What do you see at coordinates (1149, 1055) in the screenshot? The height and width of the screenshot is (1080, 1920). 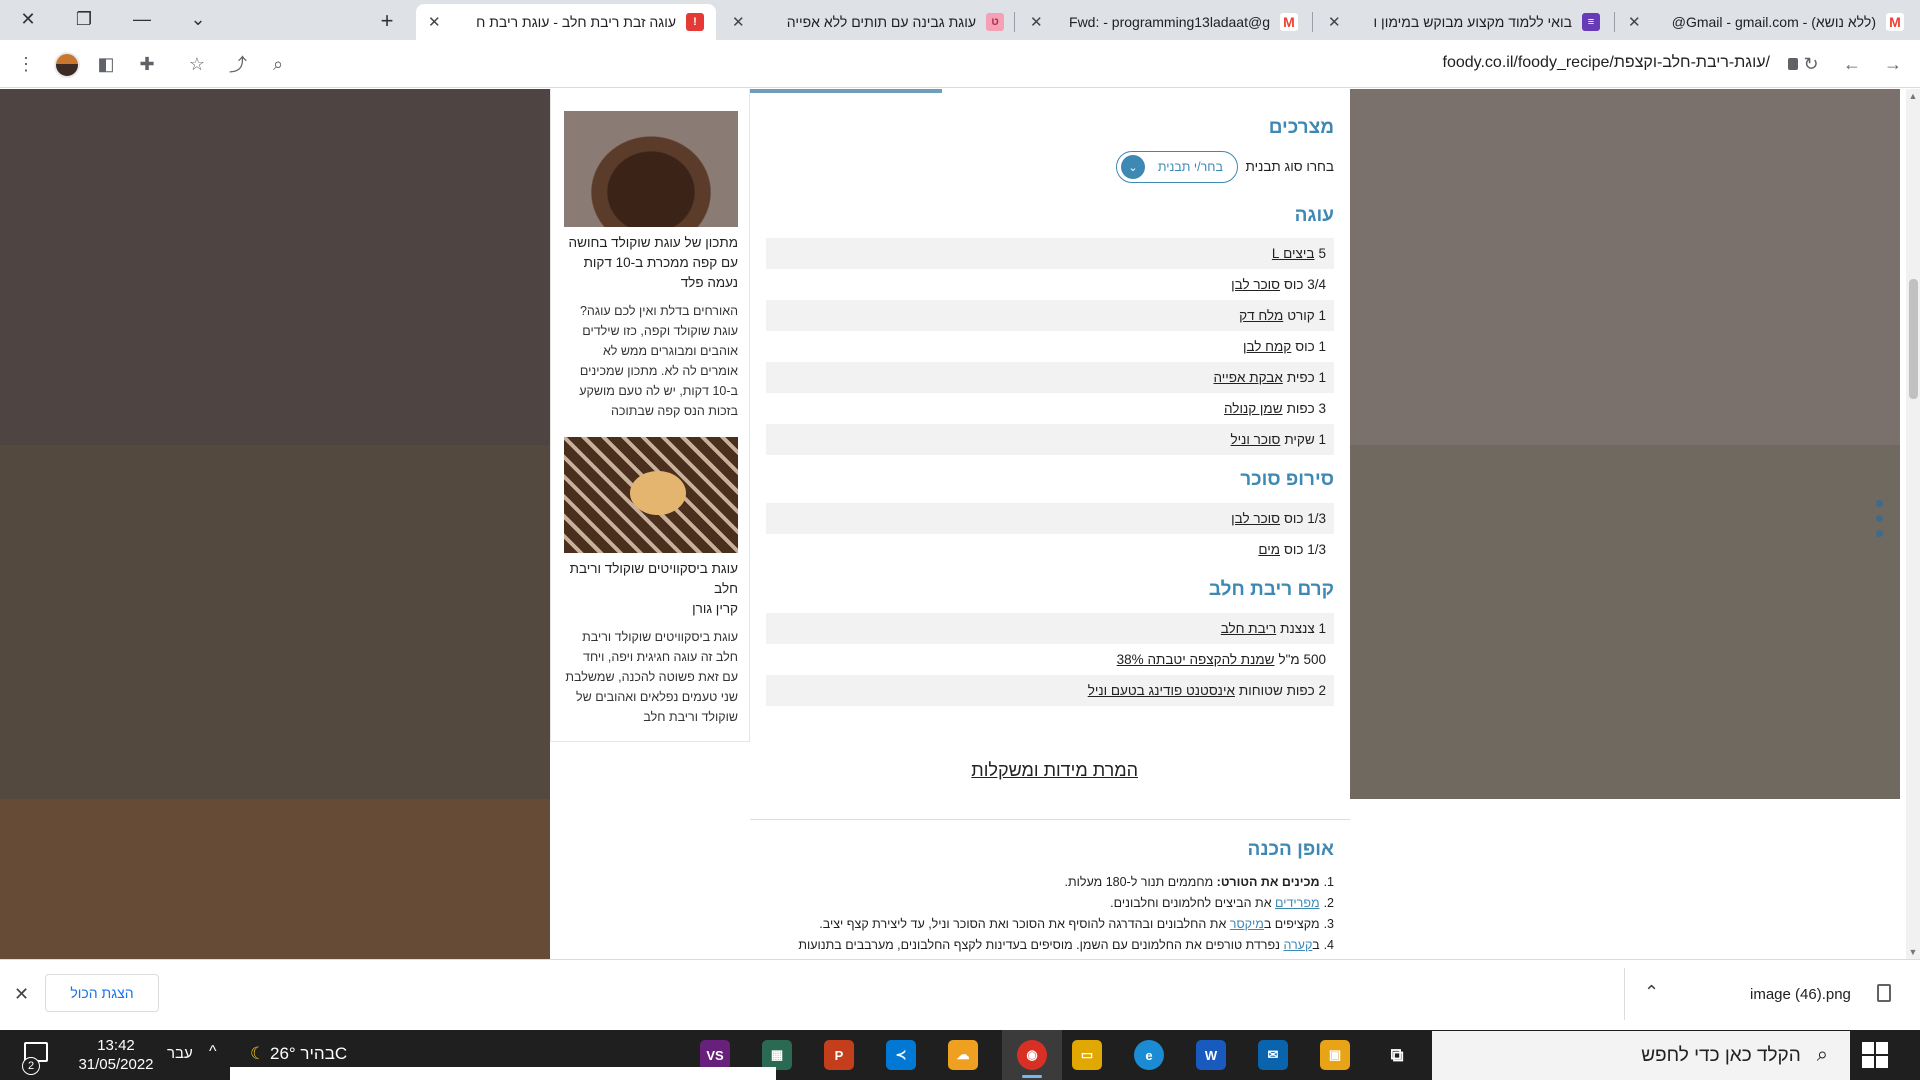 I see `edge-icon: e` at bounding box center [1149, 1055].